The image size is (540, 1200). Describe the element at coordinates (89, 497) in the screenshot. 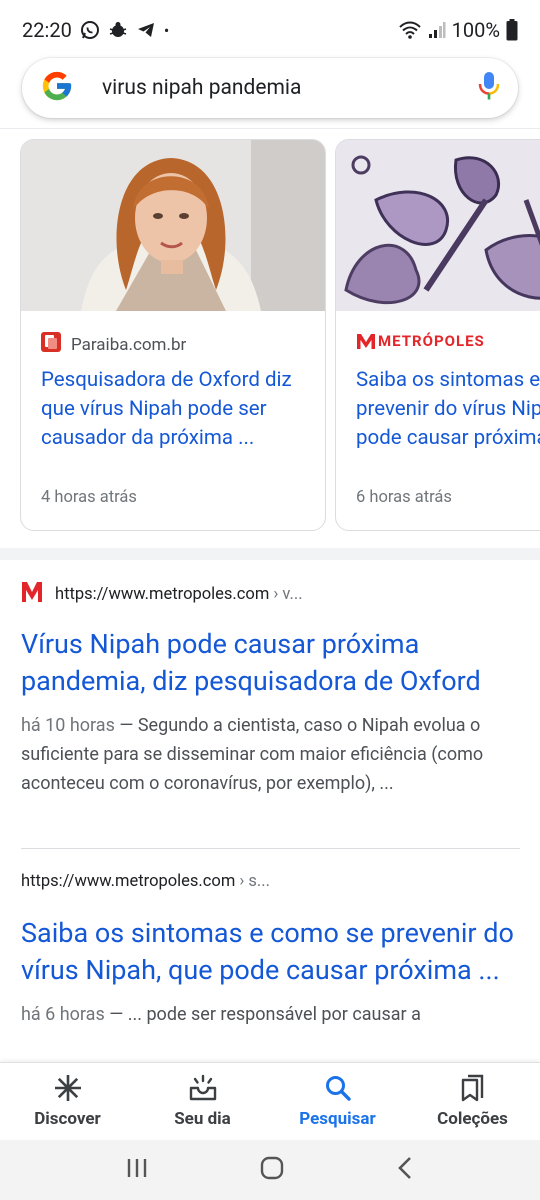

I see `story-time: 4 horas atrás` at that location.